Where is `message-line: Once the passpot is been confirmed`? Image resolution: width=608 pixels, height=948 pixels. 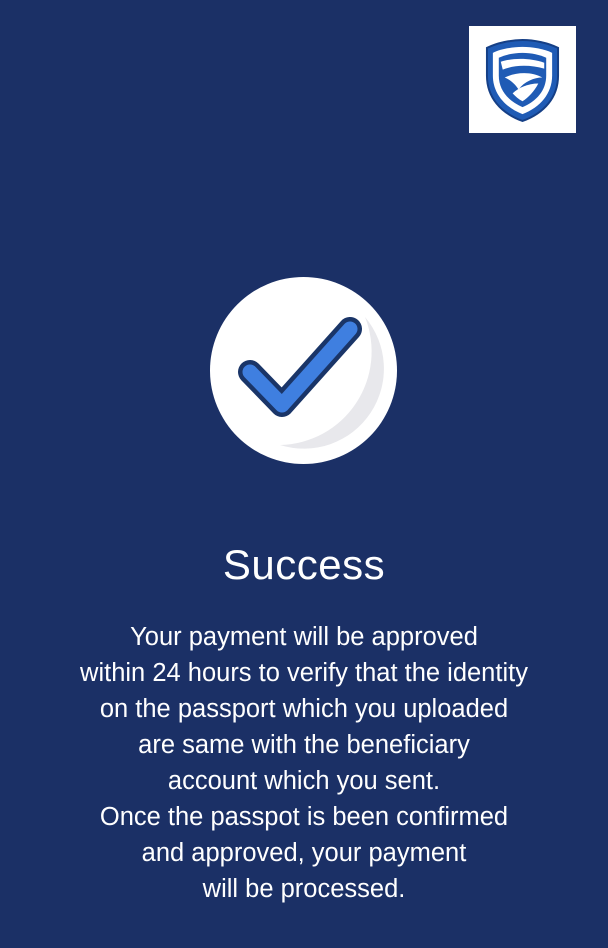
message-line: Once the passpot is been confirmed is located at coordinates (304, 817).